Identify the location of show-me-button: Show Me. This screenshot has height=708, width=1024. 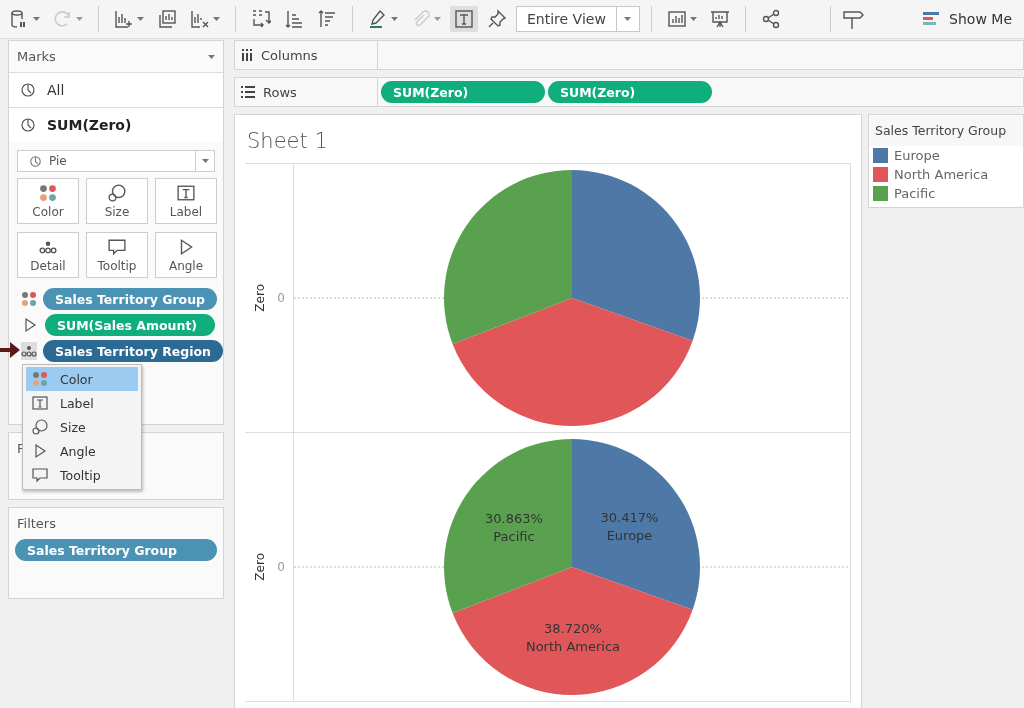
(967, 19).